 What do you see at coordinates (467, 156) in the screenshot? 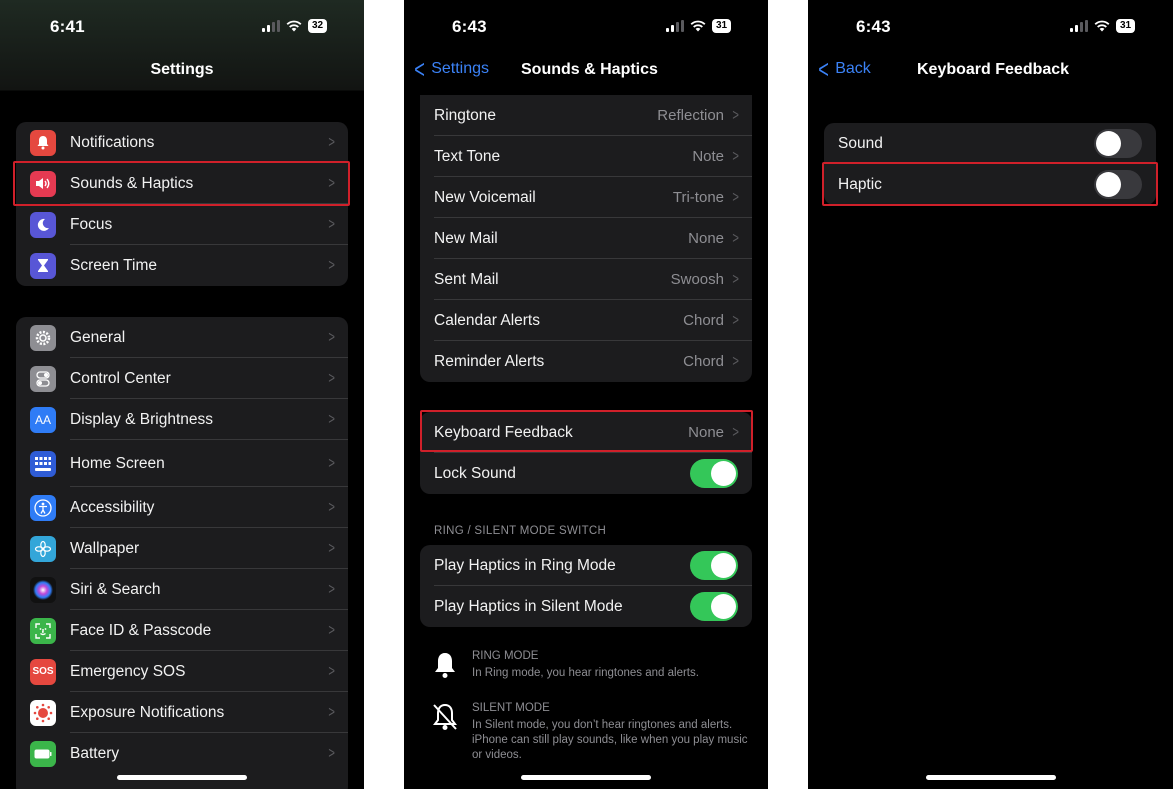
I see `tone-row-label: Text Tone` at bounding box center [467, 156].